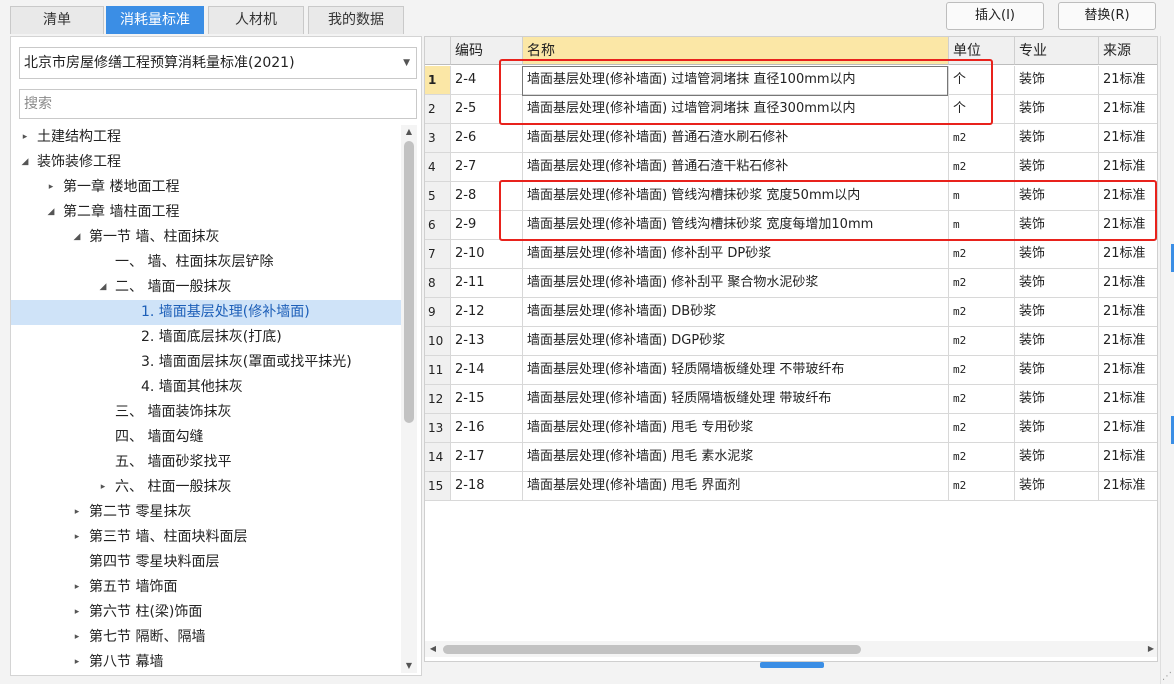 The image size is (1174, 684). Describe the element at coordinates (438, 370) in the screenshot. I see `row-number: 11` at that location.